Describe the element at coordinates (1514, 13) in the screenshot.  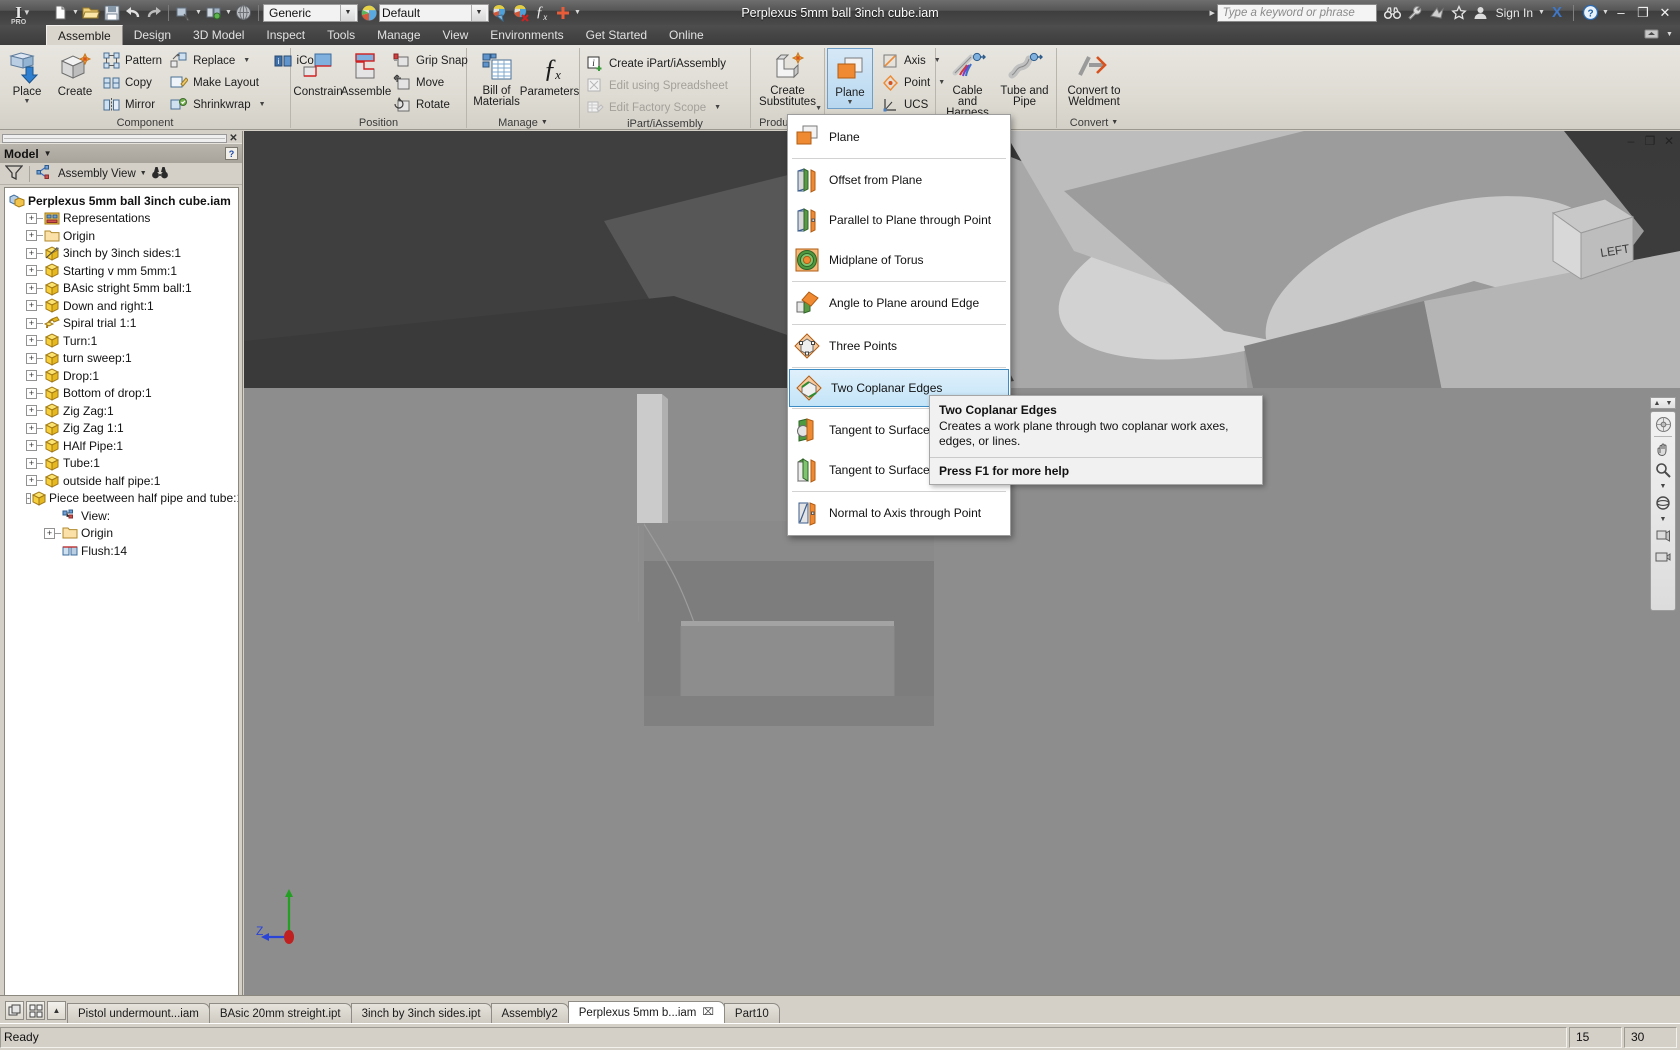
I see `sign-in-link: Sign In` at that location.